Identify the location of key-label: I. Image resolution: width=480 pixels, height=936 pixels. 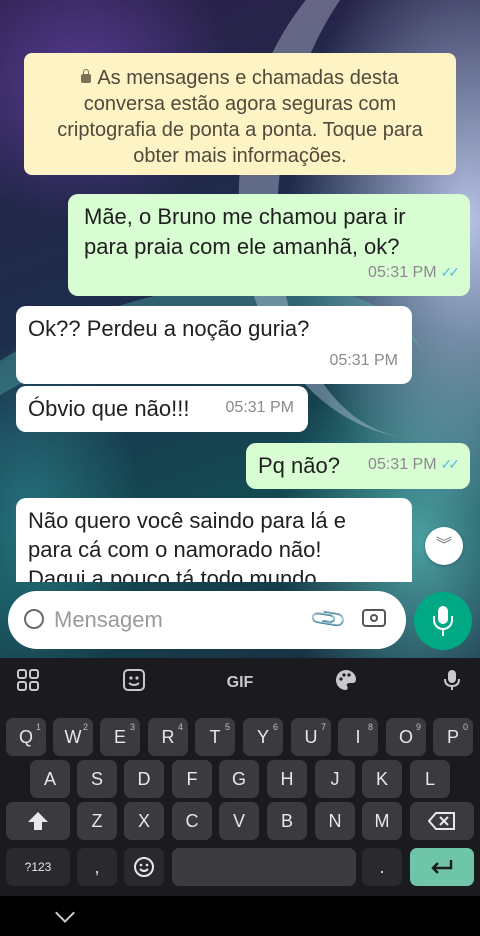
(358, 737).